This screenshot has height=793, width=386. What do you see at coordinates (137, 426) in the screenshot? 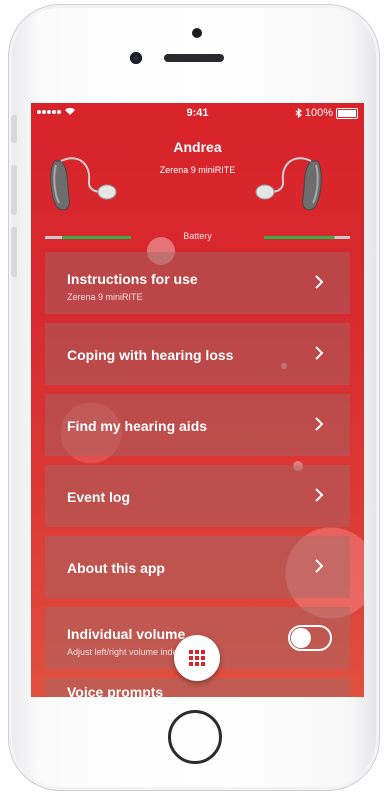
I see `menu-item-label: Find my hearing aids` at bounding box center [137, 426].